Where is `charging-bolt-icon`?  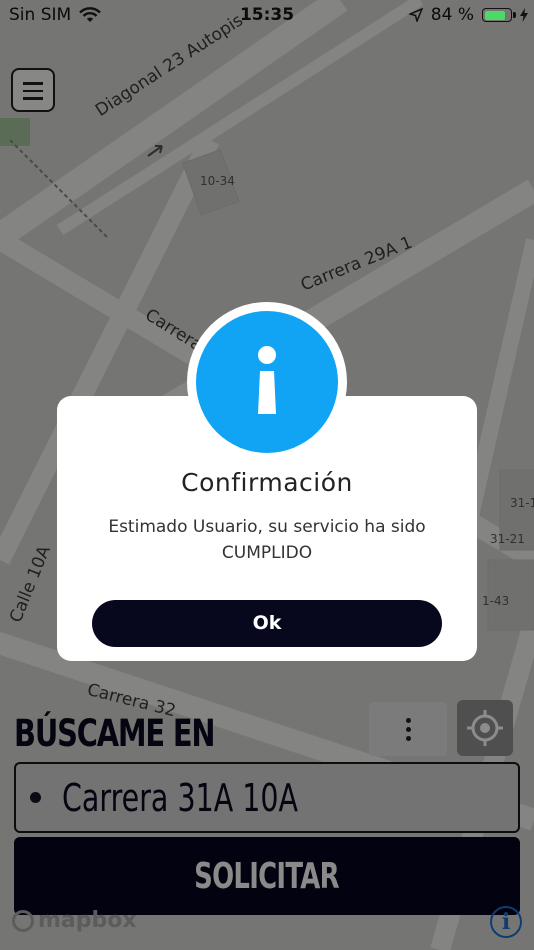 charging-bolt-icon is located at coordinates (524, 15).